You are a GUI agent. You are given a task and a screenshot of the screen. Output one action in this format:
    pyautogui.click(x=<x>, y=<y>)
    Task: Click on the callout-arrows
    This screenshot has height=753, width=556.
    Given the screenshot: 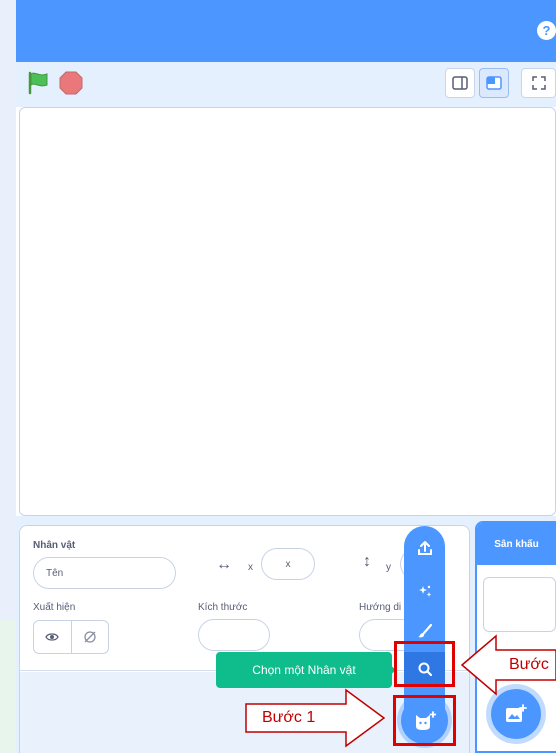 What is the action you would take?
    pyautogui.click(x=400, y=691)
    